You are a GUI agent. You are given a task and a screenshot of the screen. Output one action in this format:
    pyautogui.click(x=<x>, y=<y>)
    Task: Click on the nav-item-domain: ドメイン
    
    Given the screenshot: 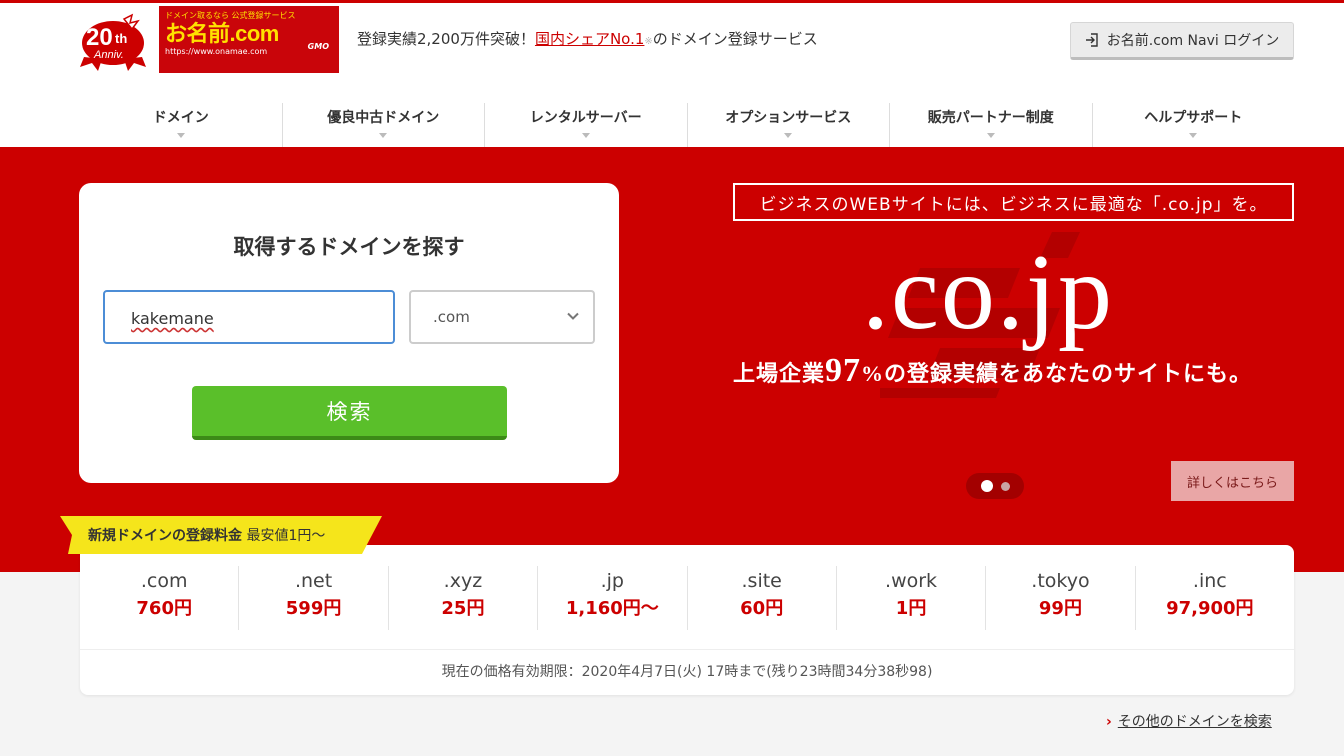 What is the action you would take?
    pyautogui.click(x=181, y=126)
    